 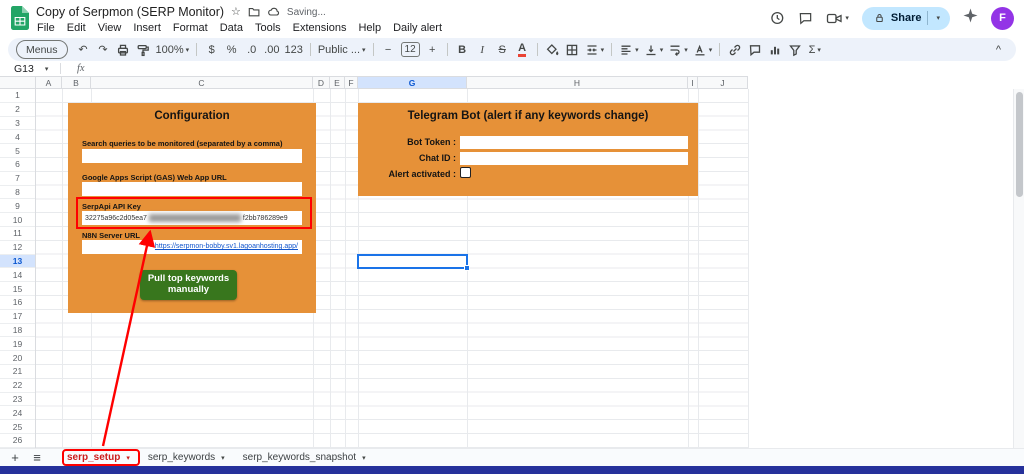 I want to click on row-header: 18, so click(x=17, y=331).